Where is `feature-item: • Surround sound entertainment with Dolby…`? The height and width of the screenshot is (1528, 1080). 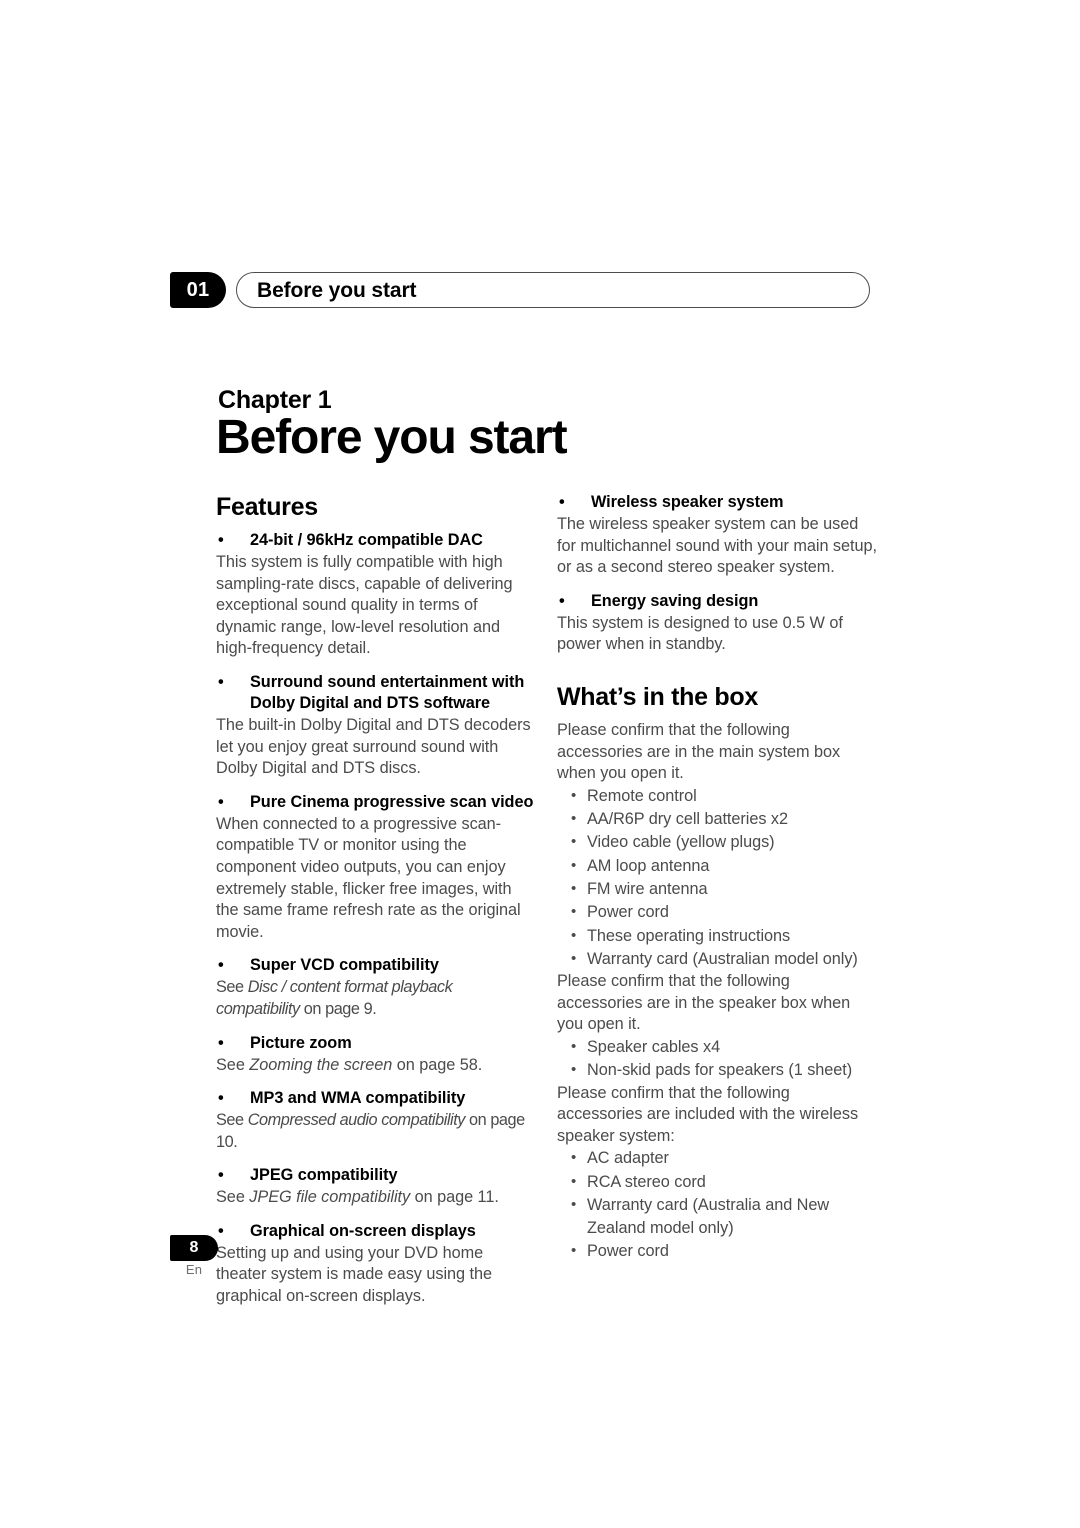
feature-item: • Surround sound entertainment with Dolby… is located at coordinates (376, 726).